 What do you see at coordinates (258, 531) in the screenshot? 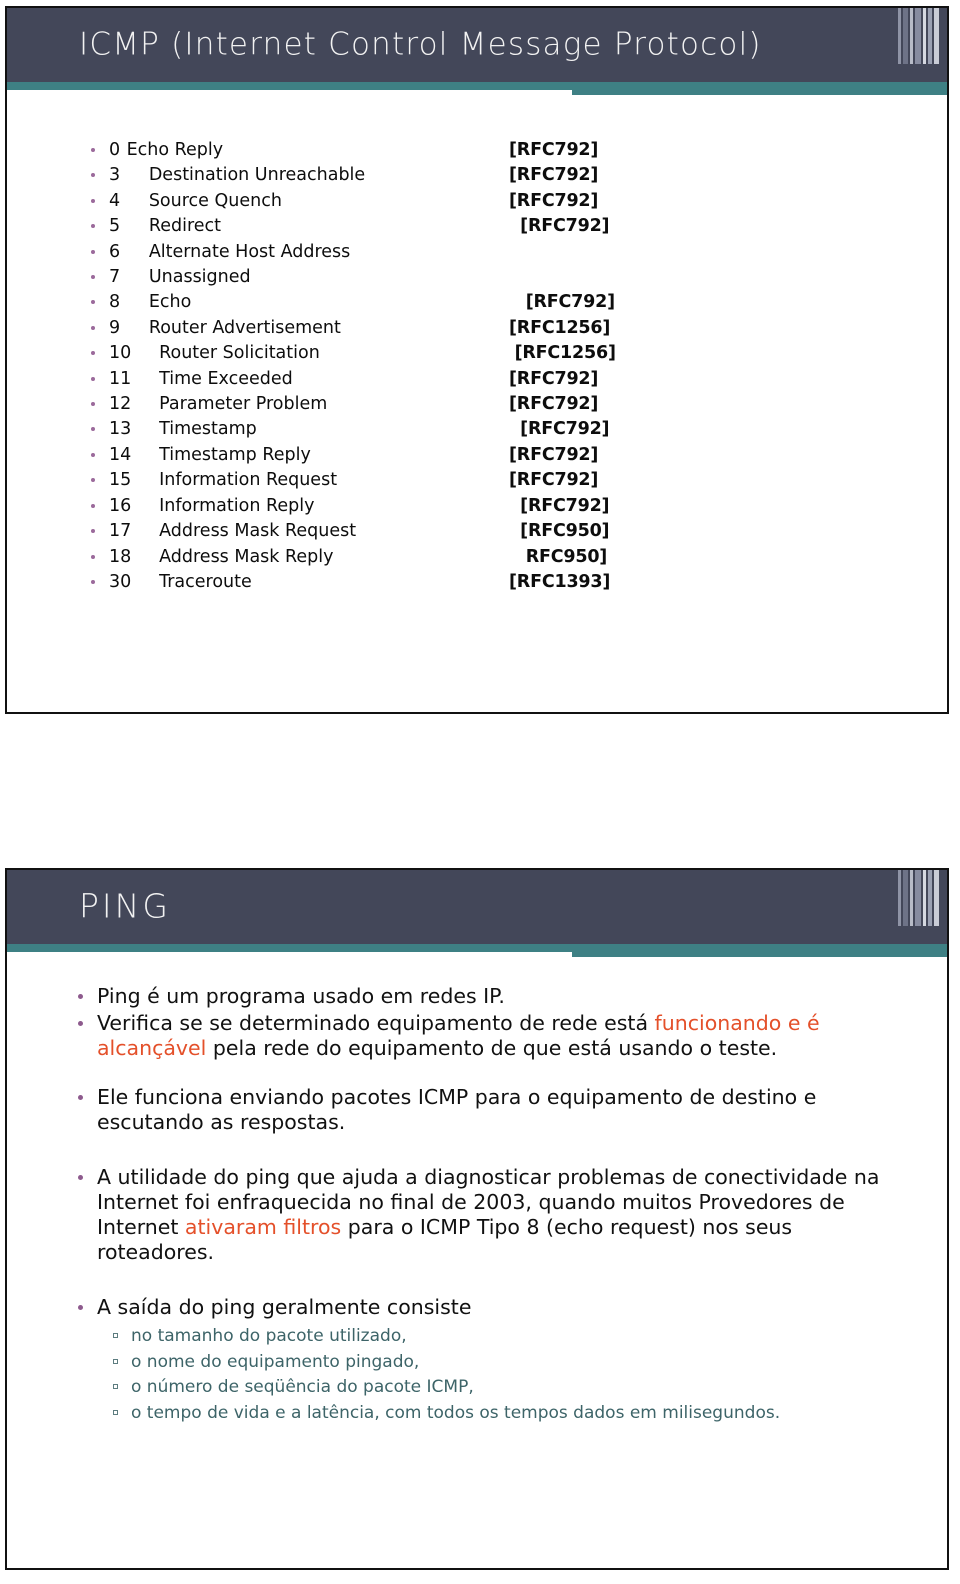
I see `icmp-type-name: Address Mask Request` at bounding box center [258, 531].